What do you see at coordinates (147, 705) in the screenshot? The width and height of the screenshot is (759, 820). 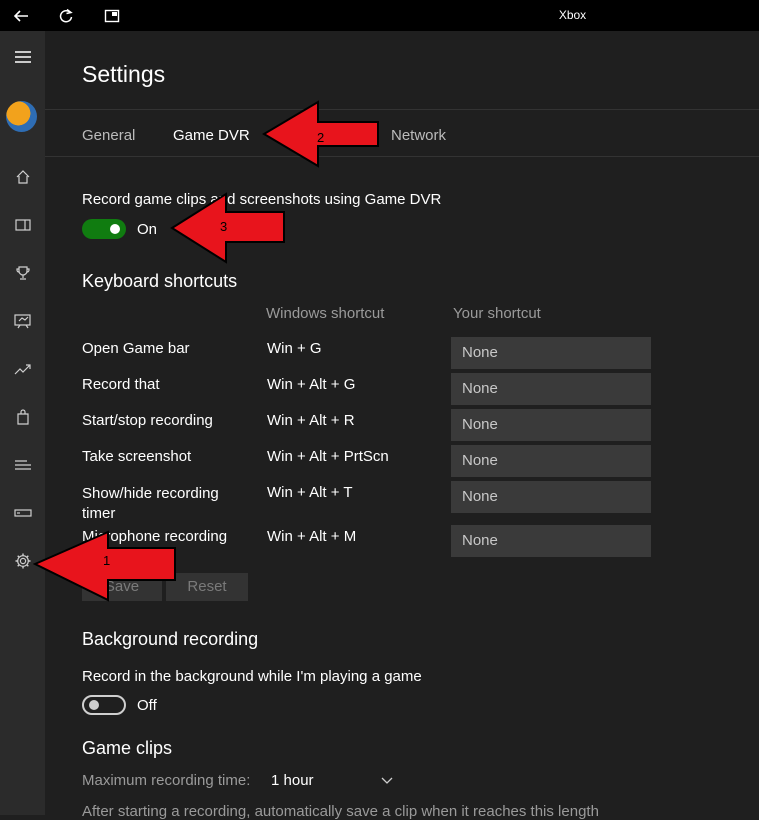 I see `background-toggle-state: Off` at bounding box center [147, 705].